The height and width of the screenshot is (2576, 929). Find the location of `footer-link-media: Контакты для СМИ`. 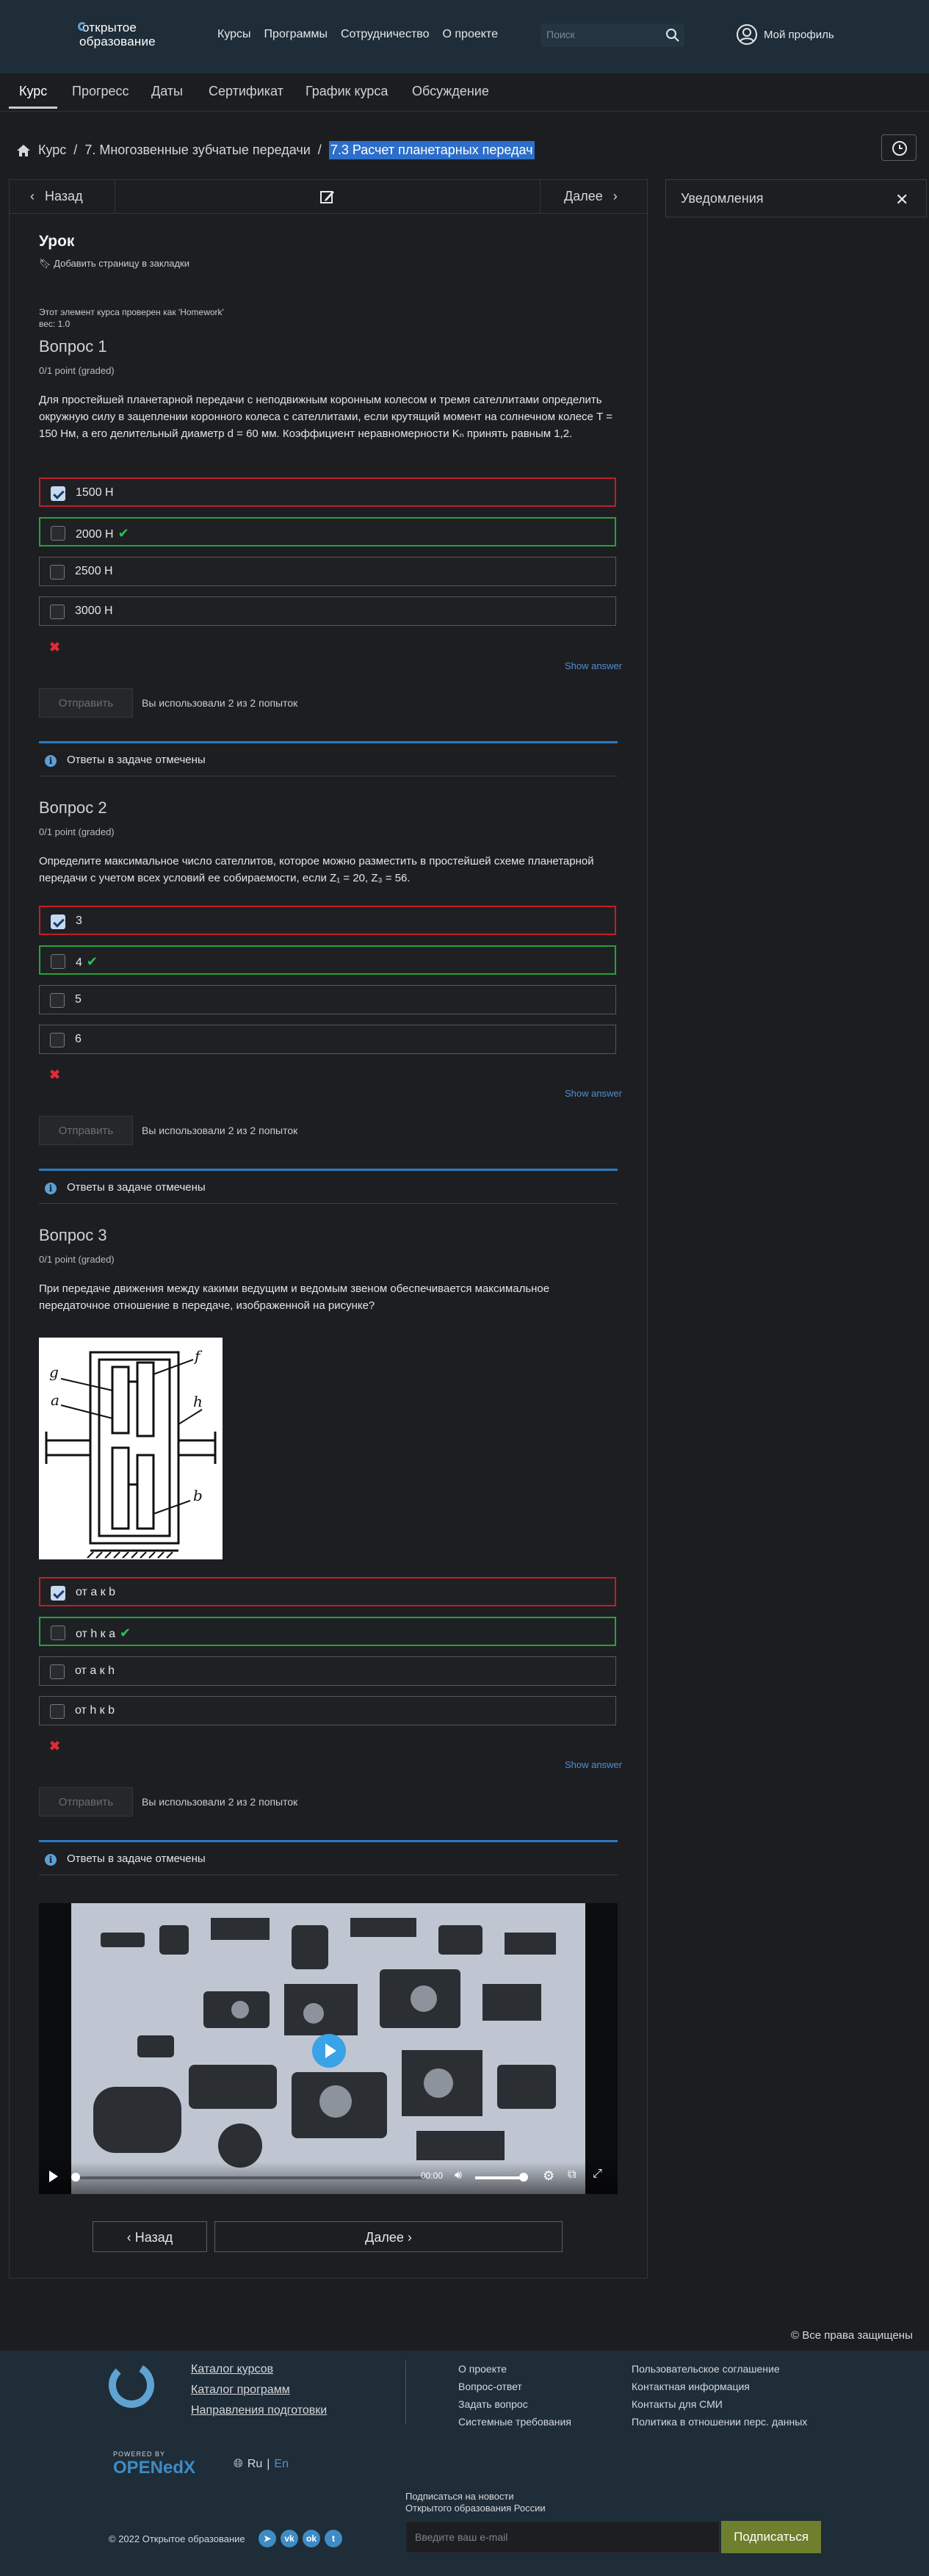

footer-link-media: Контакты для СМИ is located at coordinates (677, 2404).